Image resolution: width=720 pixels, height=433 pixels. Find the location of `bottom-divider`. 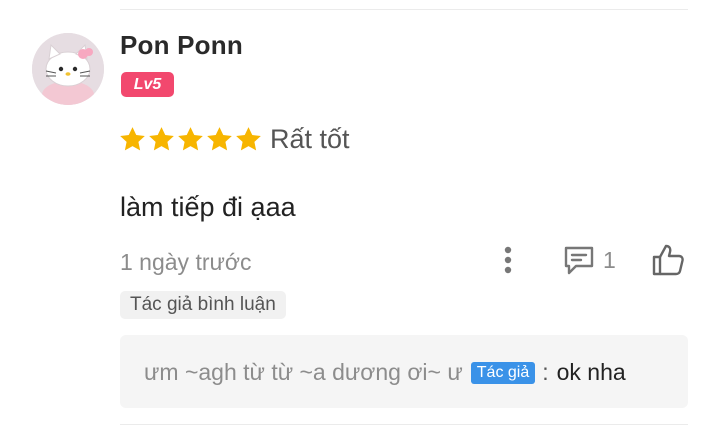

bottom-divider is located at coordinates (404, 424).